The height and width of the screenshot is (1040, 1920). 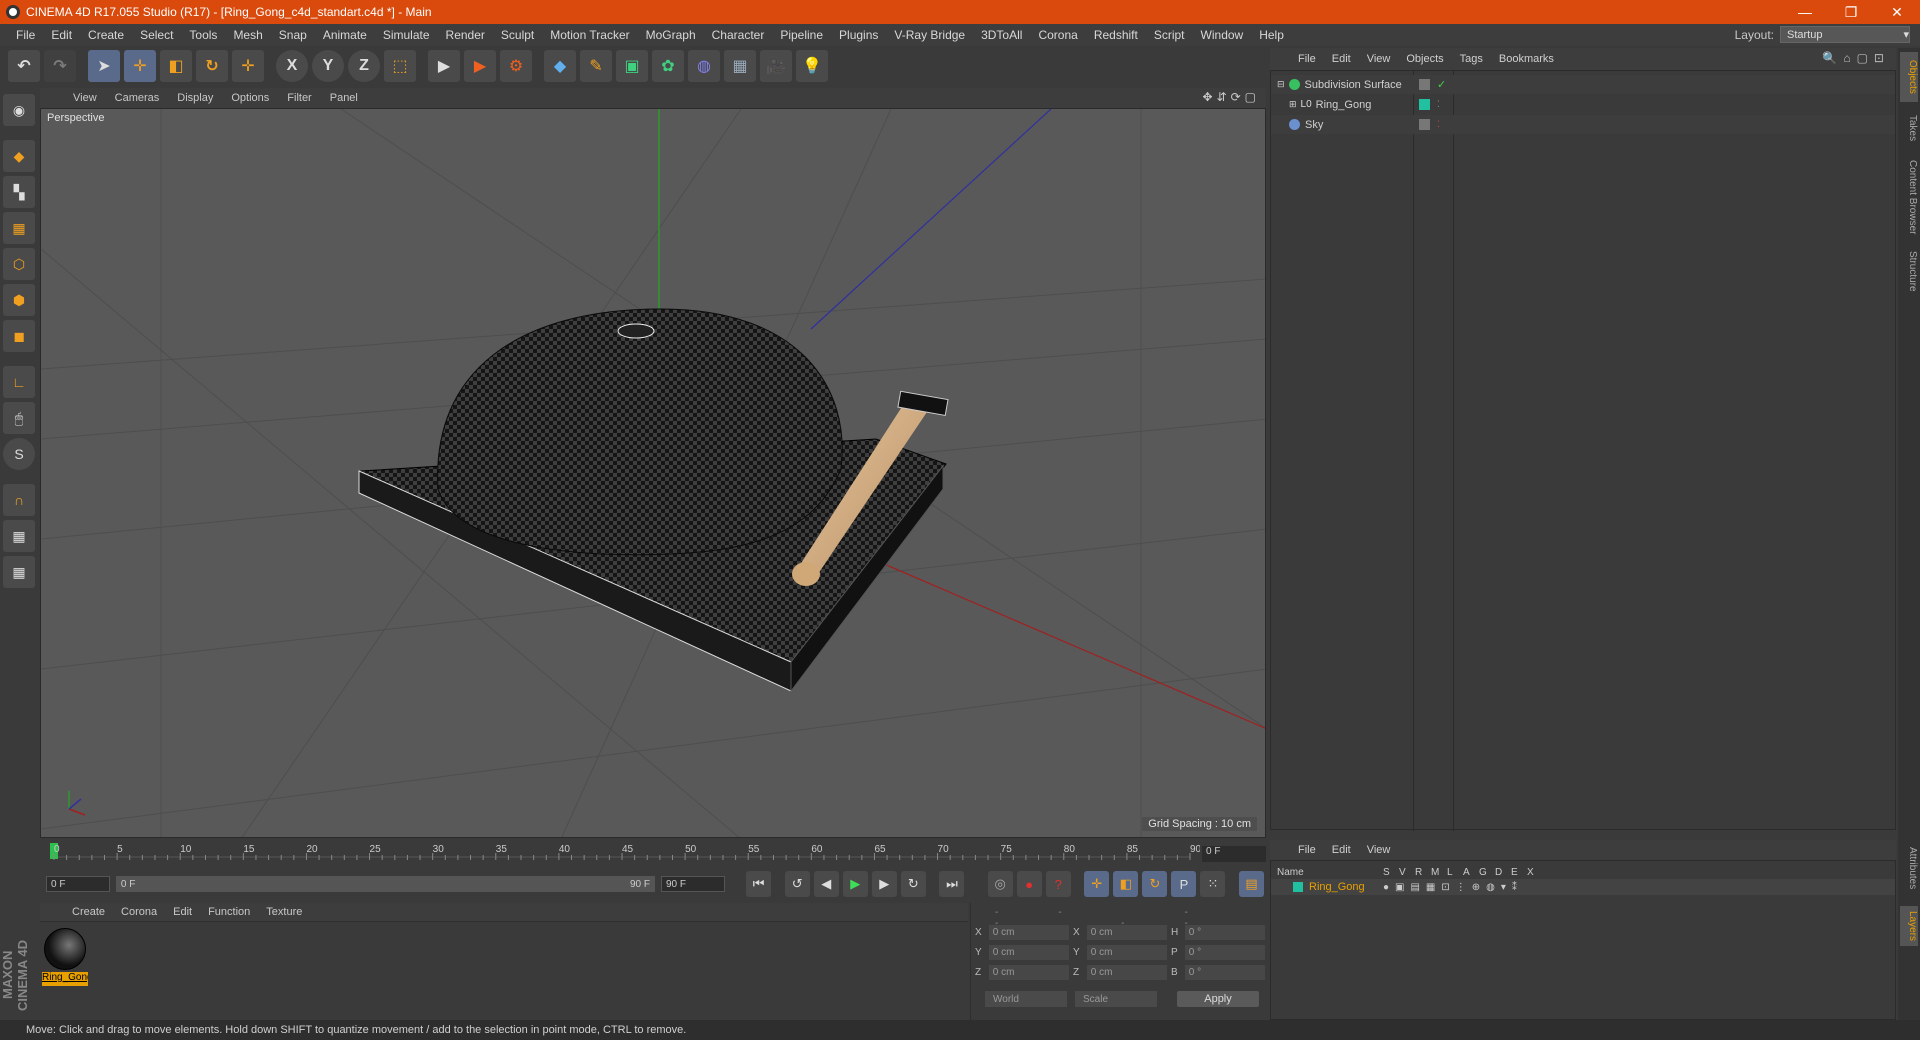 I want to click on live-selection-icon: ➤, so click(x=104, y=66).